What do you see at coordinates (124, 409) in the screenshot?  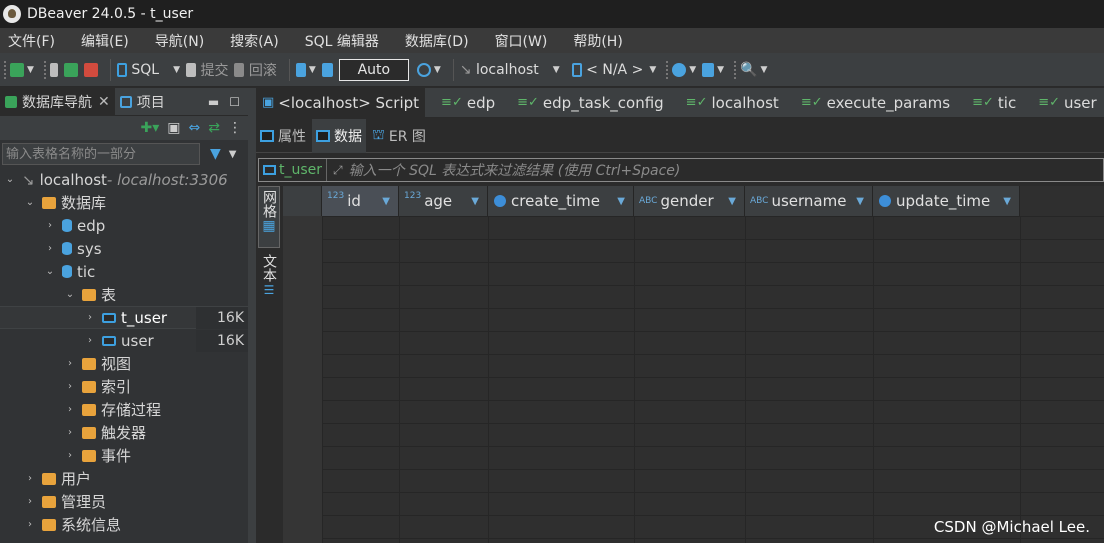 I see `tree-node-procedures: › 存储过程` at bounding box center [124, 409].